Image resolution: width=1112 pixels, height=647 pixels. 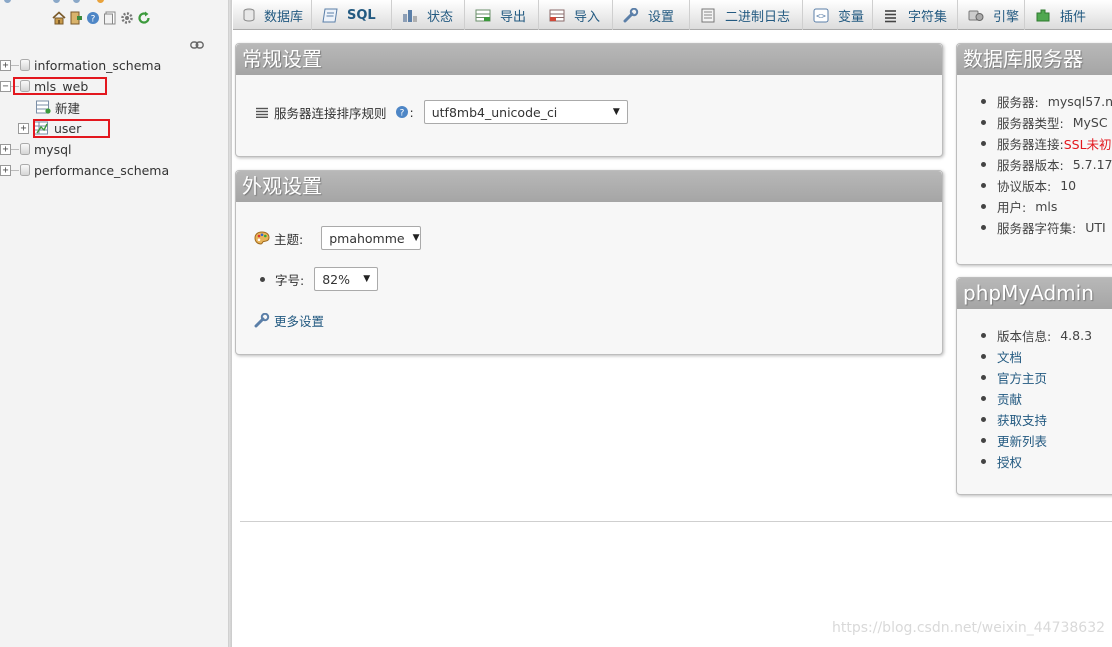 What do you see at coordinates (43, 107) in the screenshot?
I see `new-table-icon` at bounding box center [43, 107].